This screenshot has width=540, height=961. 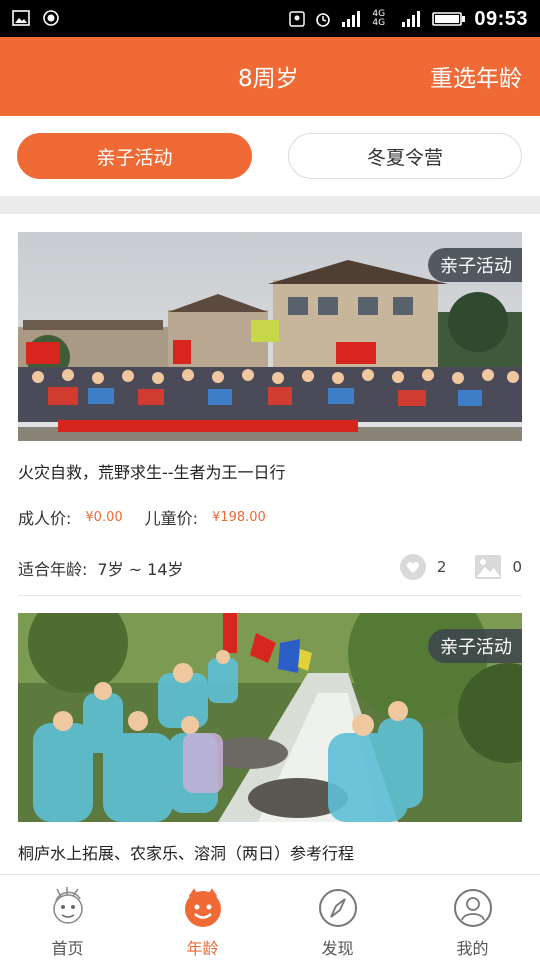 I want to click on battery-icon, so click(x=449, y=19).